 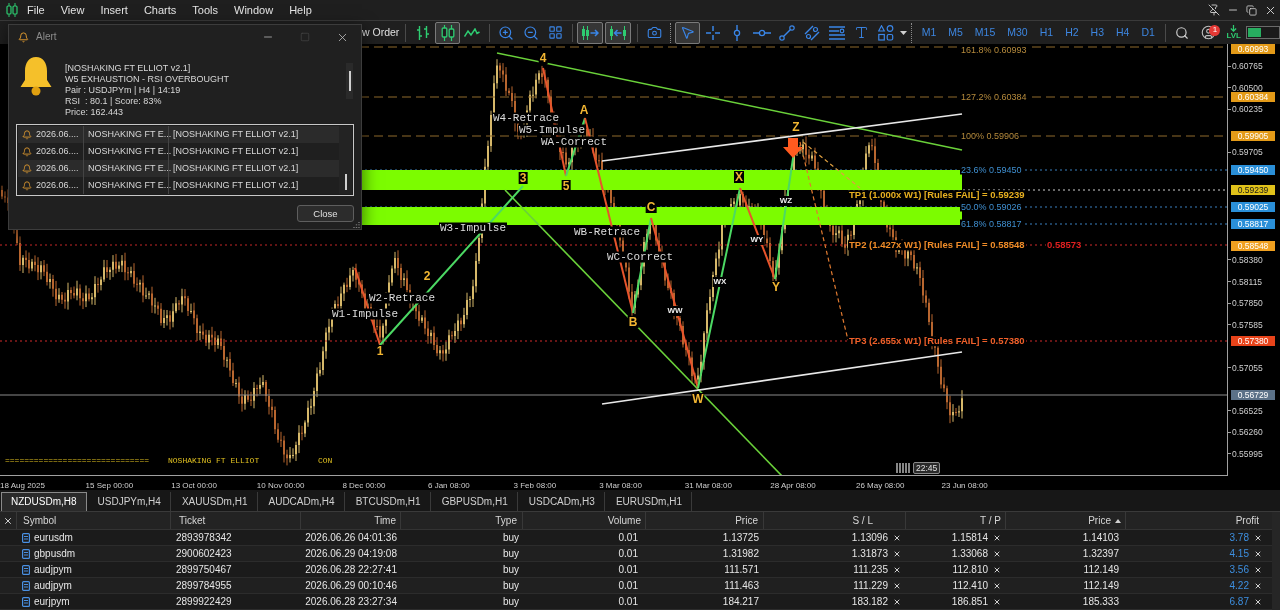 What do you see at coordinates (472, 32) in the screenshot?
I see `line-chart-icon` at bounding box center [472, 32].